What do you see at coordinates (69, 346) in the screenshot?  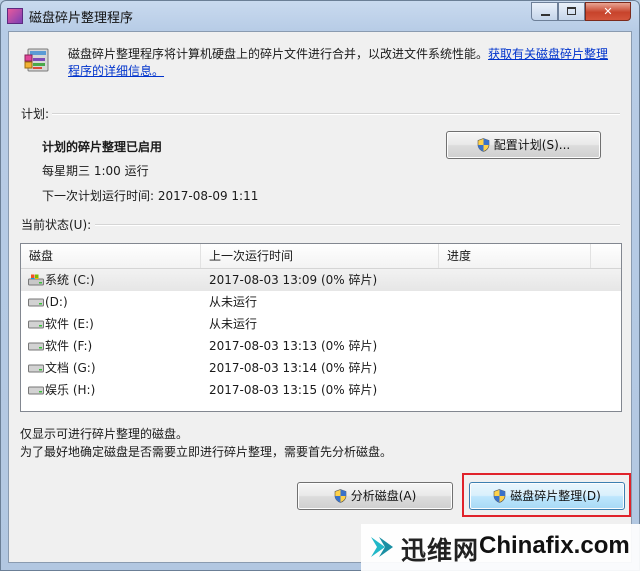 I see `disk-name: 软件 (F:)` at bounding box center [69, 346].